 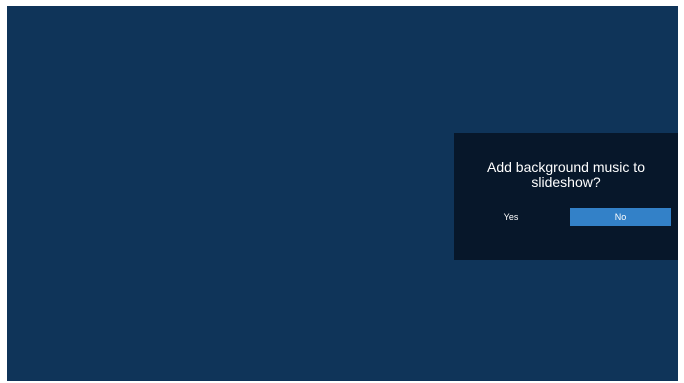 I want to click on no-button: No, so click(x=620, y=217).